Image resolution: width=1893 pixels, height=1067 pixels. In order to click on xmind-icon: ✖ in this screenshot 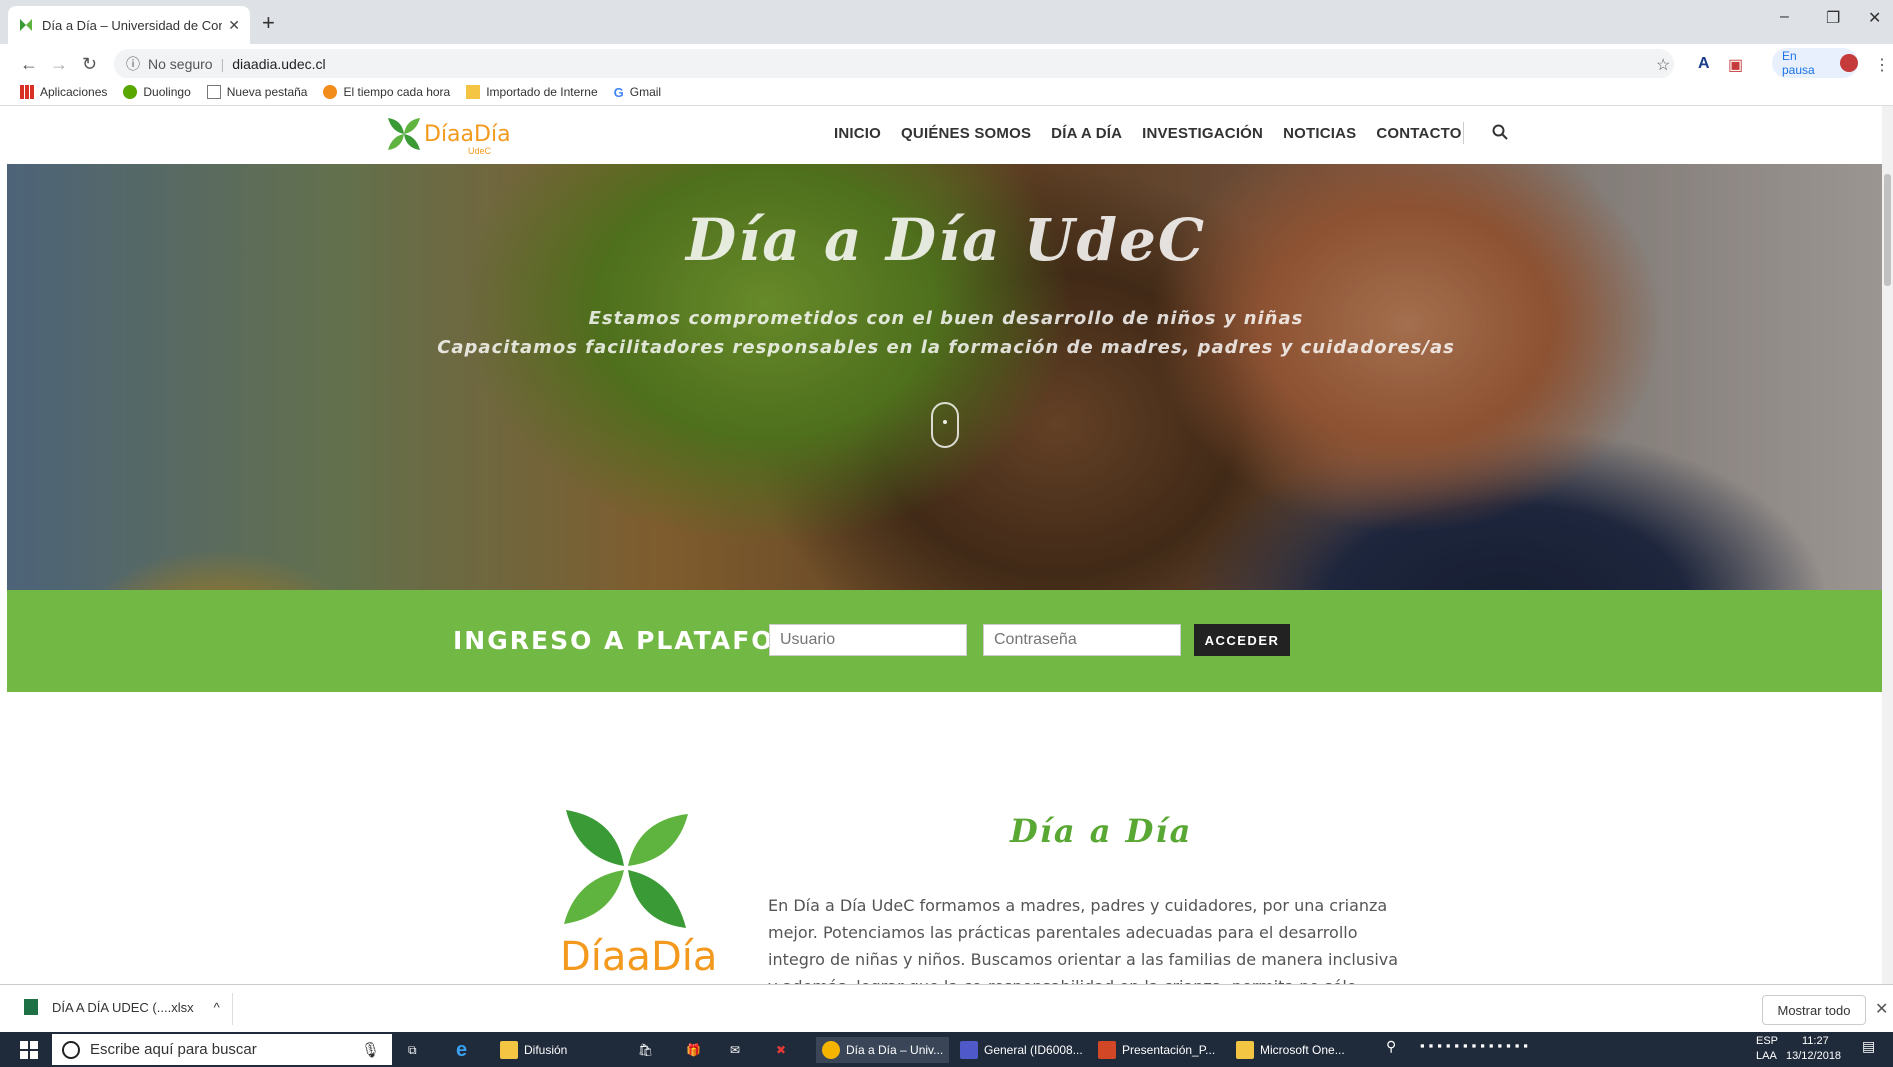, I will do `click(781, 1050)`.